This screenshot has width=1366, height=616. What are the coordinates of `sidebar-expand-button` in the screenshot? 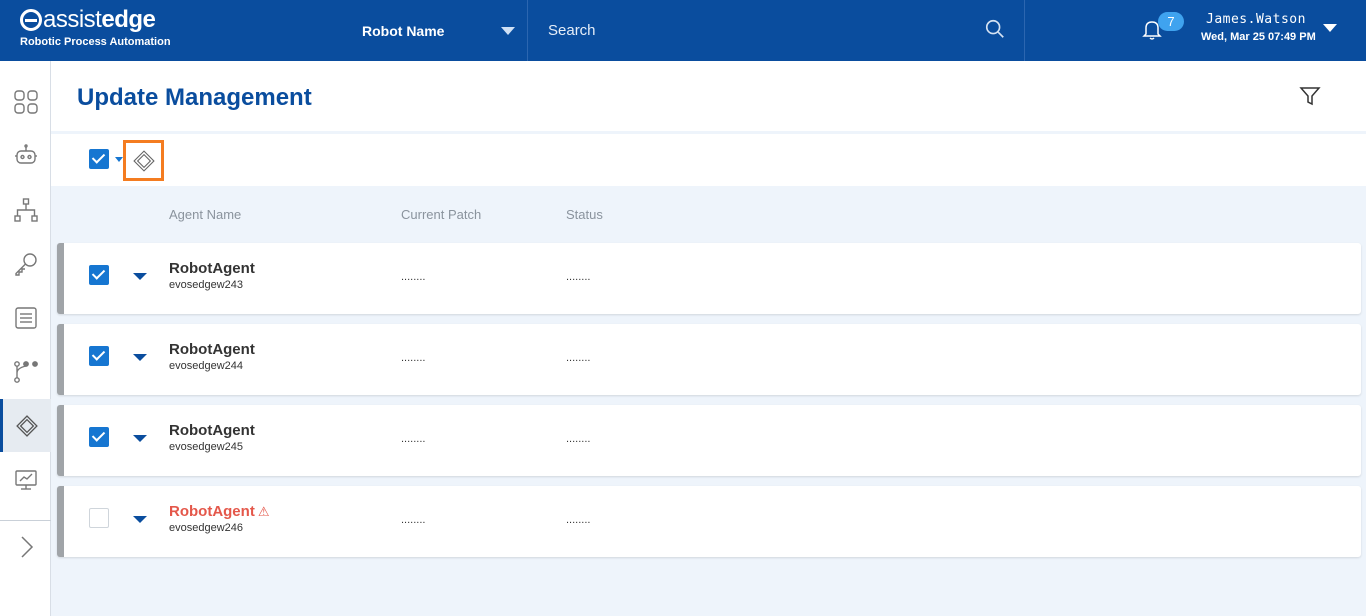 It's located at (25, 546).